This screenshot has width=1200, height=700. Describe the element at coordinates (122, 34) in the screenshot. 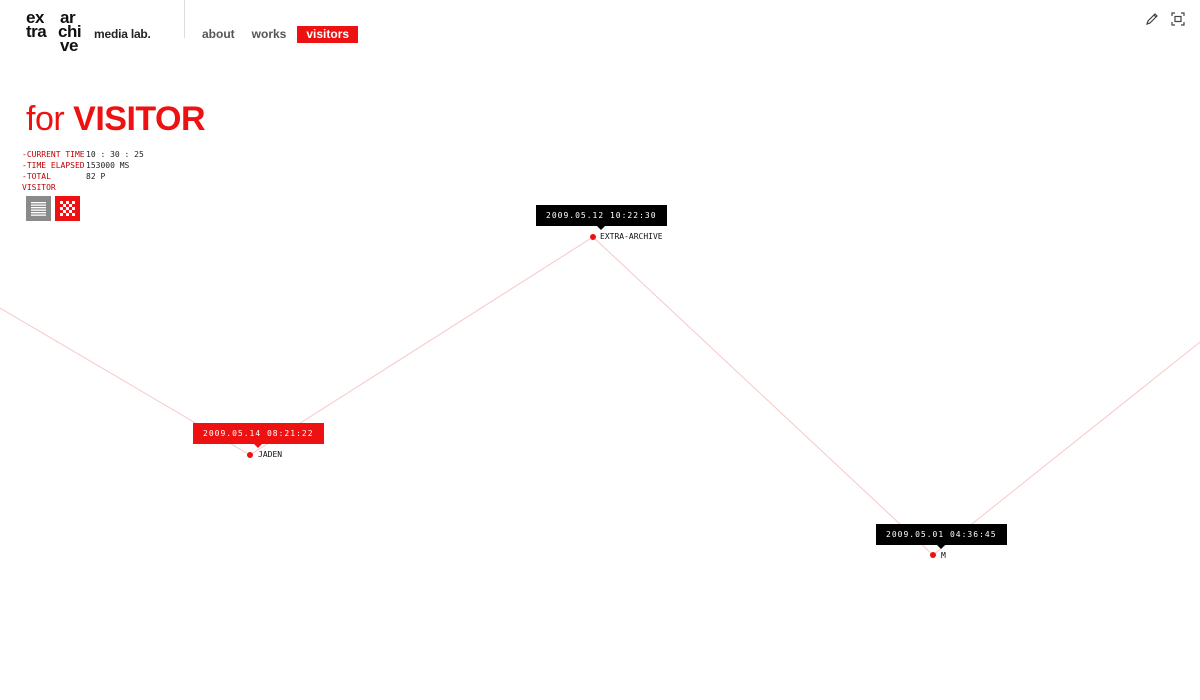

I see `logo-tagline: media lab.` at that location.